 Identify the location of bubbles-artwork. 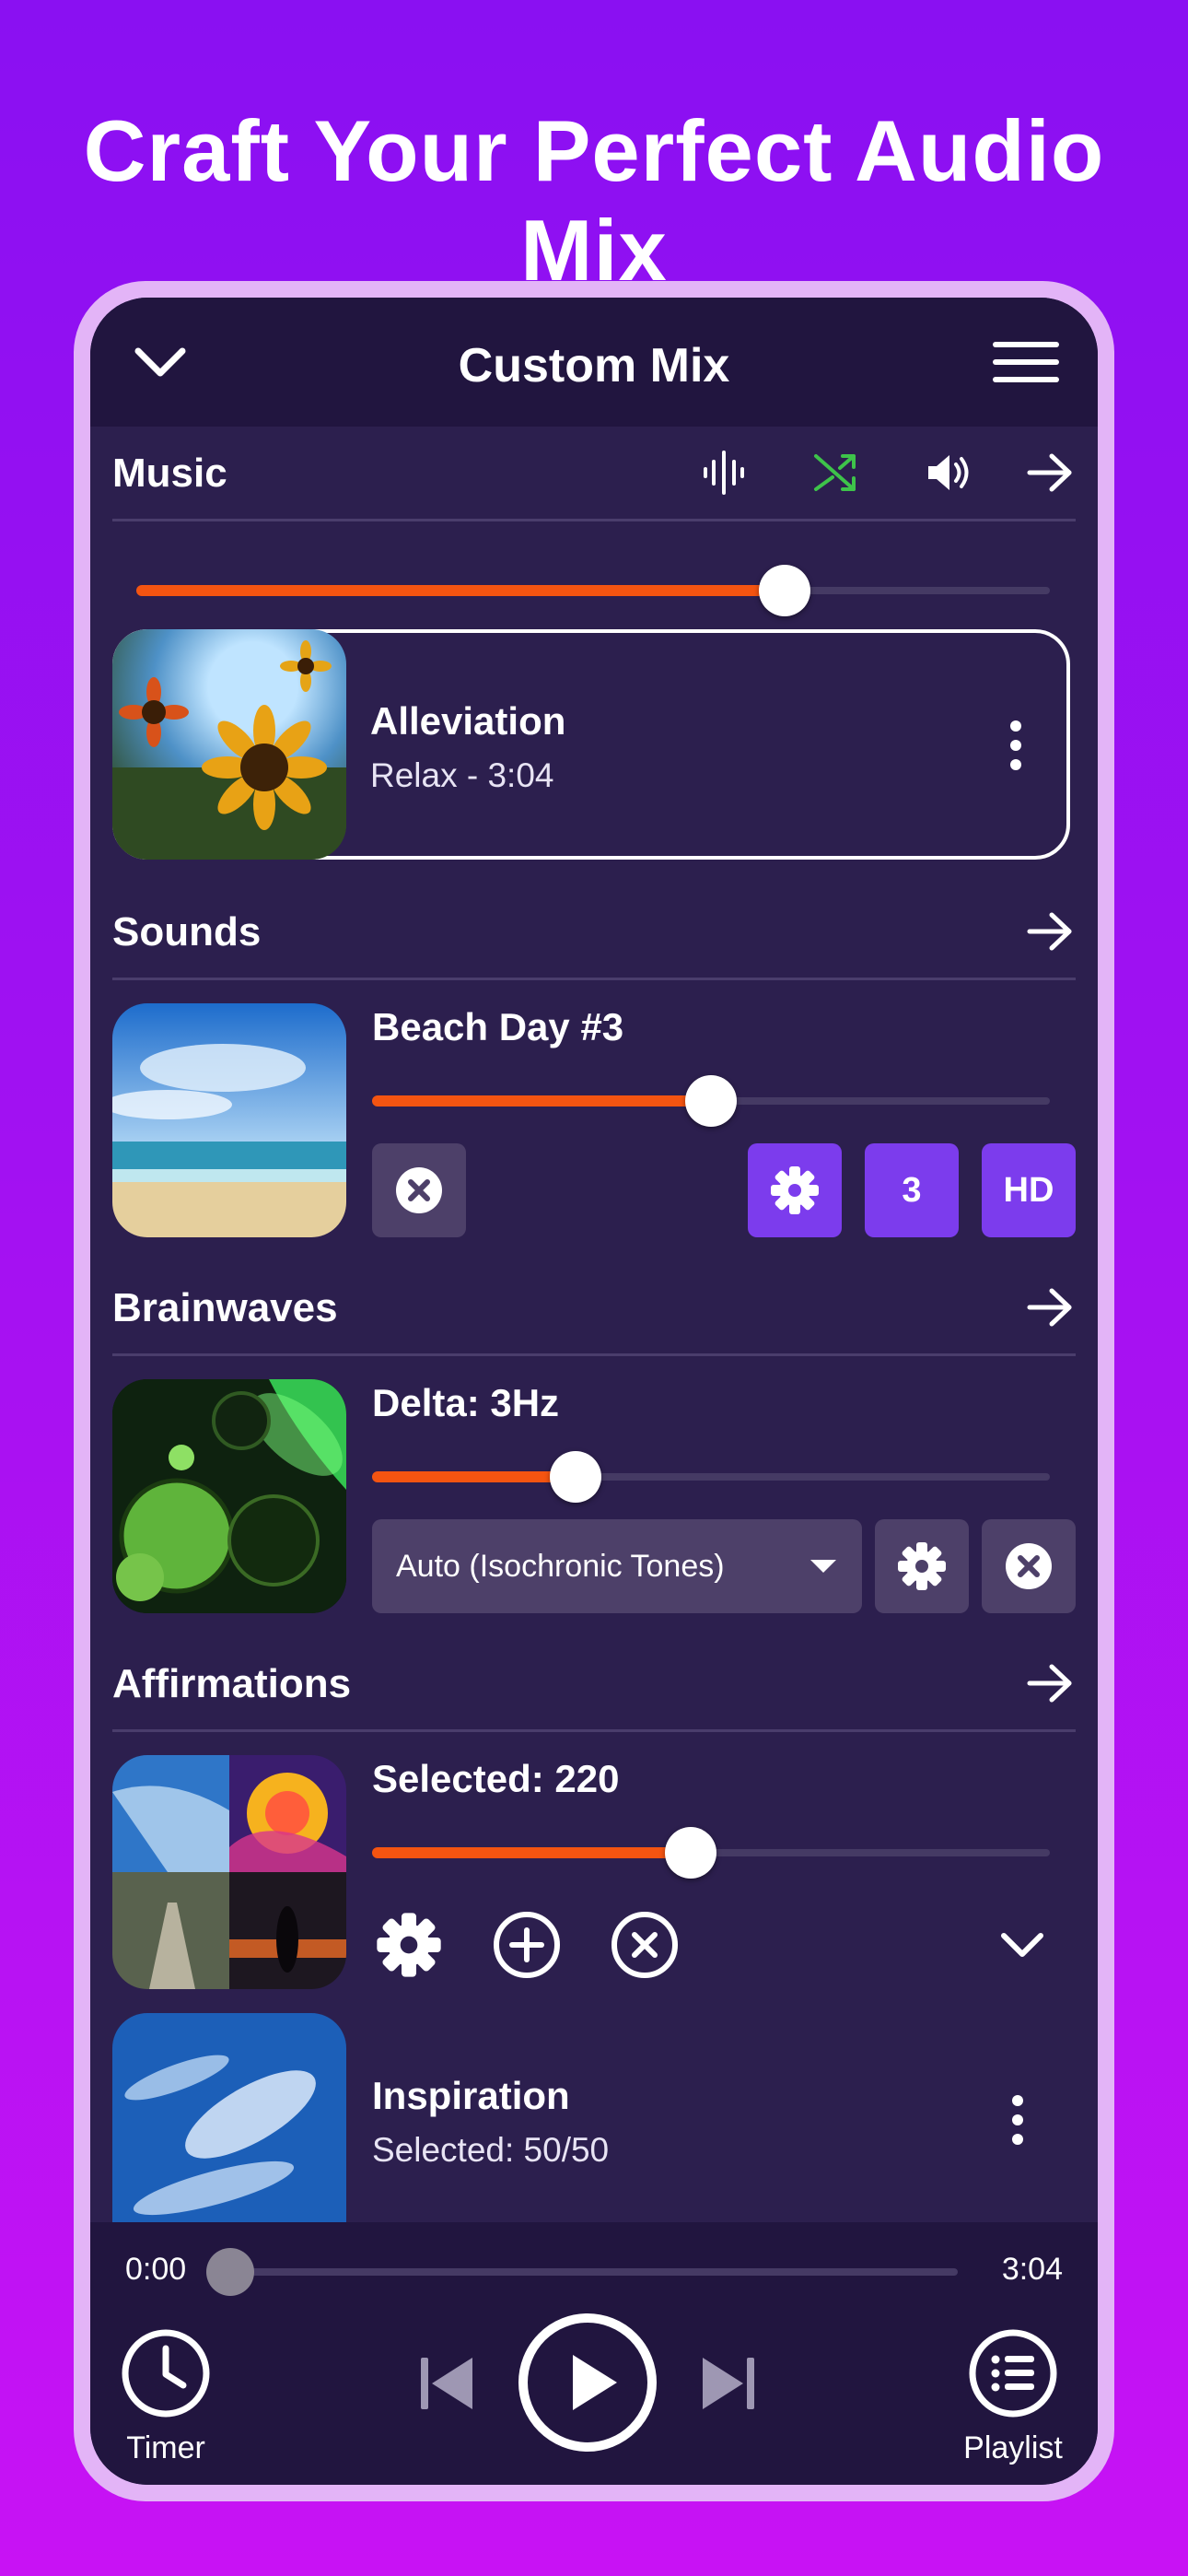
(229, 1496).